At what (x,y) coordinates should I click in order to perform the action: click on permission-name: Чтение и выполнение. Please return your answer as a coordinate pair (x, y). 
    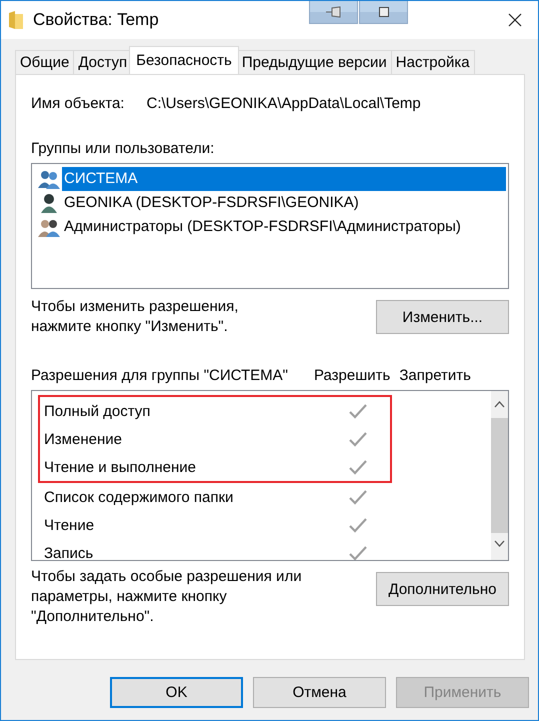
    Looking at the image, I should click on (121, 467).